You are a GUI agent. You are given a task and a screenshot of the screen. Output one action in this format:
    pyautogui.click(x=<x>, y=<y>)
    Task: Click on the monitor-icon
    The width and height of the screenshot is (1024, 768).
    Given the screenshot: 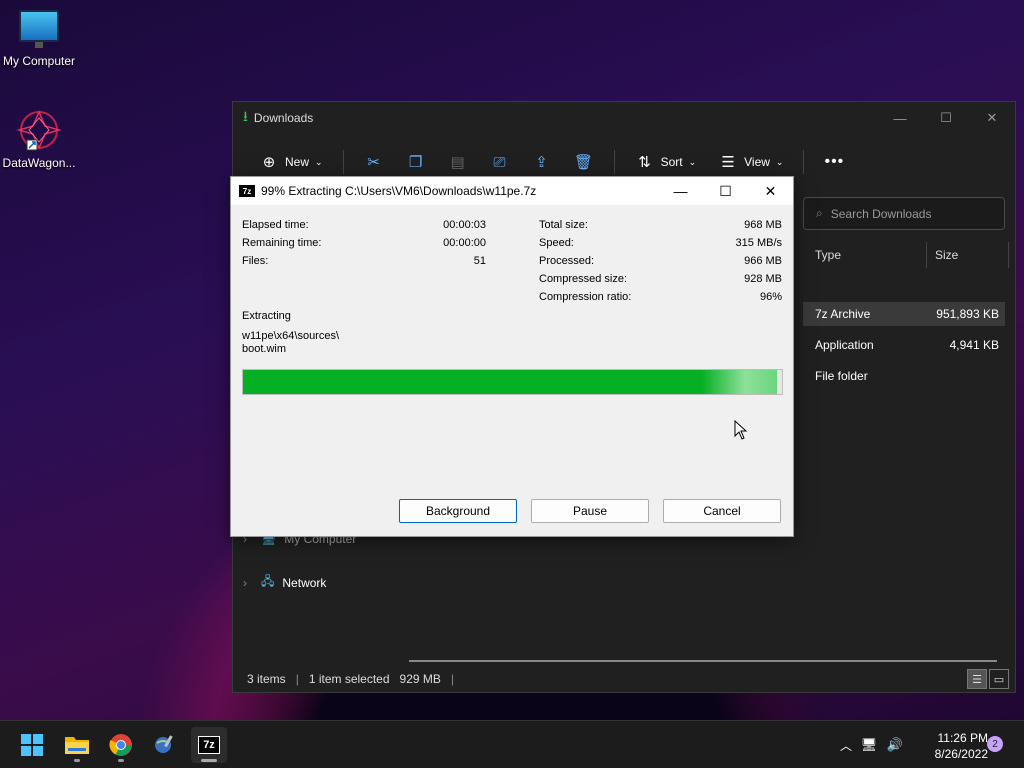 What is the action you would take?
    pyautogui.click(x=39, y=30)
    